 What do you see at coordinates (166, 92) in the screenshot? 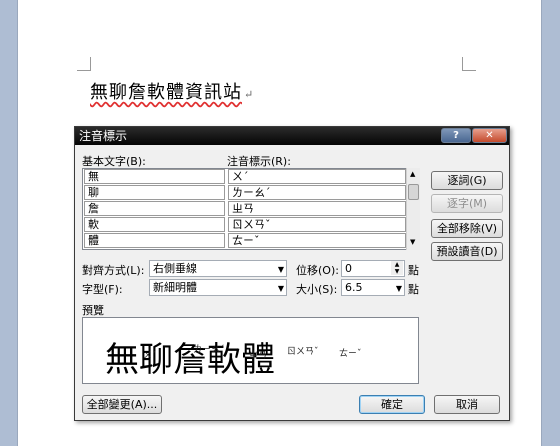
I see `document-text-content: 無聊詹軟體資訊站` at bounding box center [166, 92].